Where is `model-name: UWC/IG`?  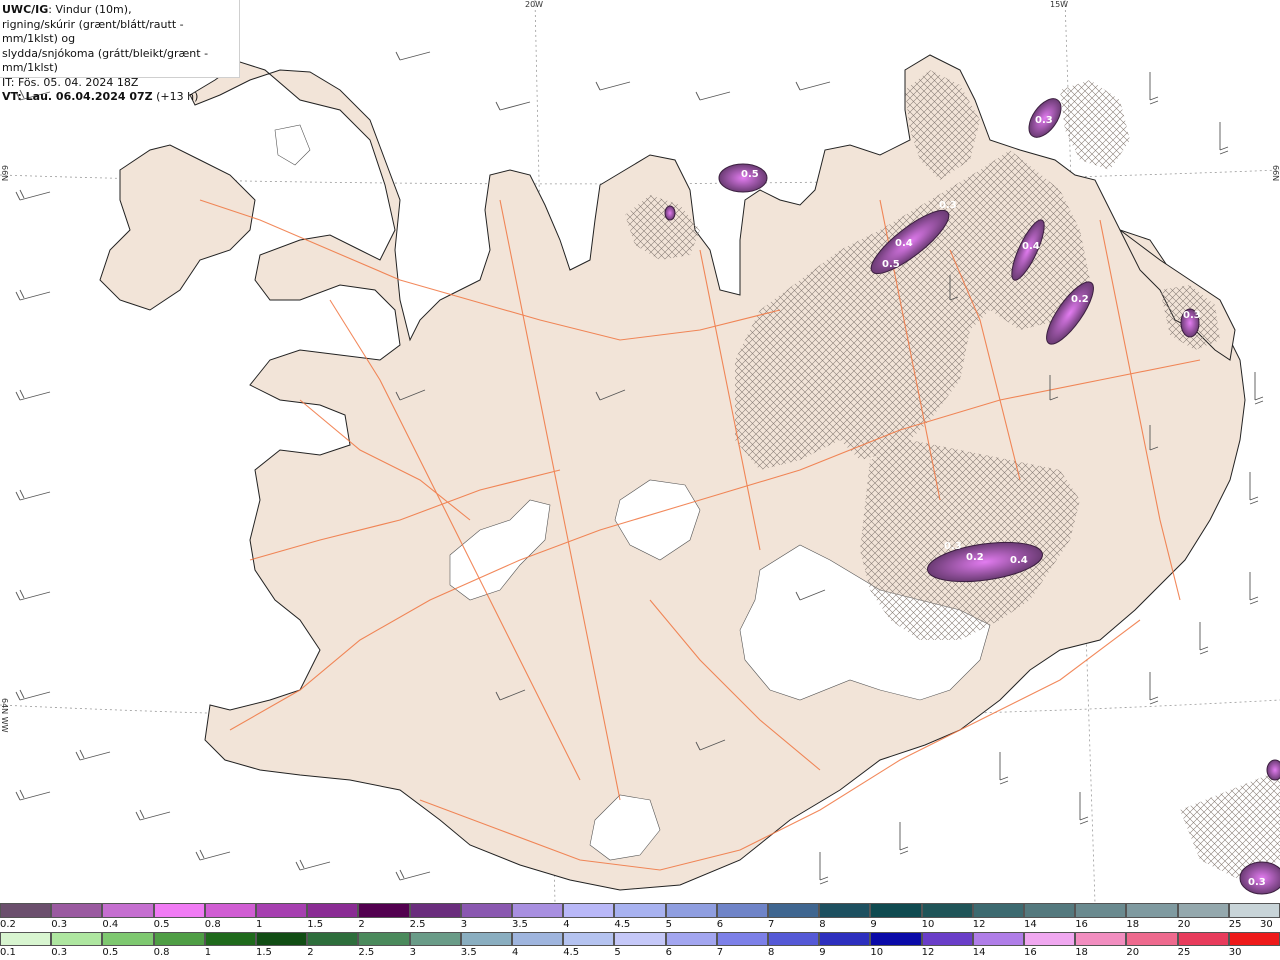
model-name: UWC/IG is located at coordinates (25, 9).